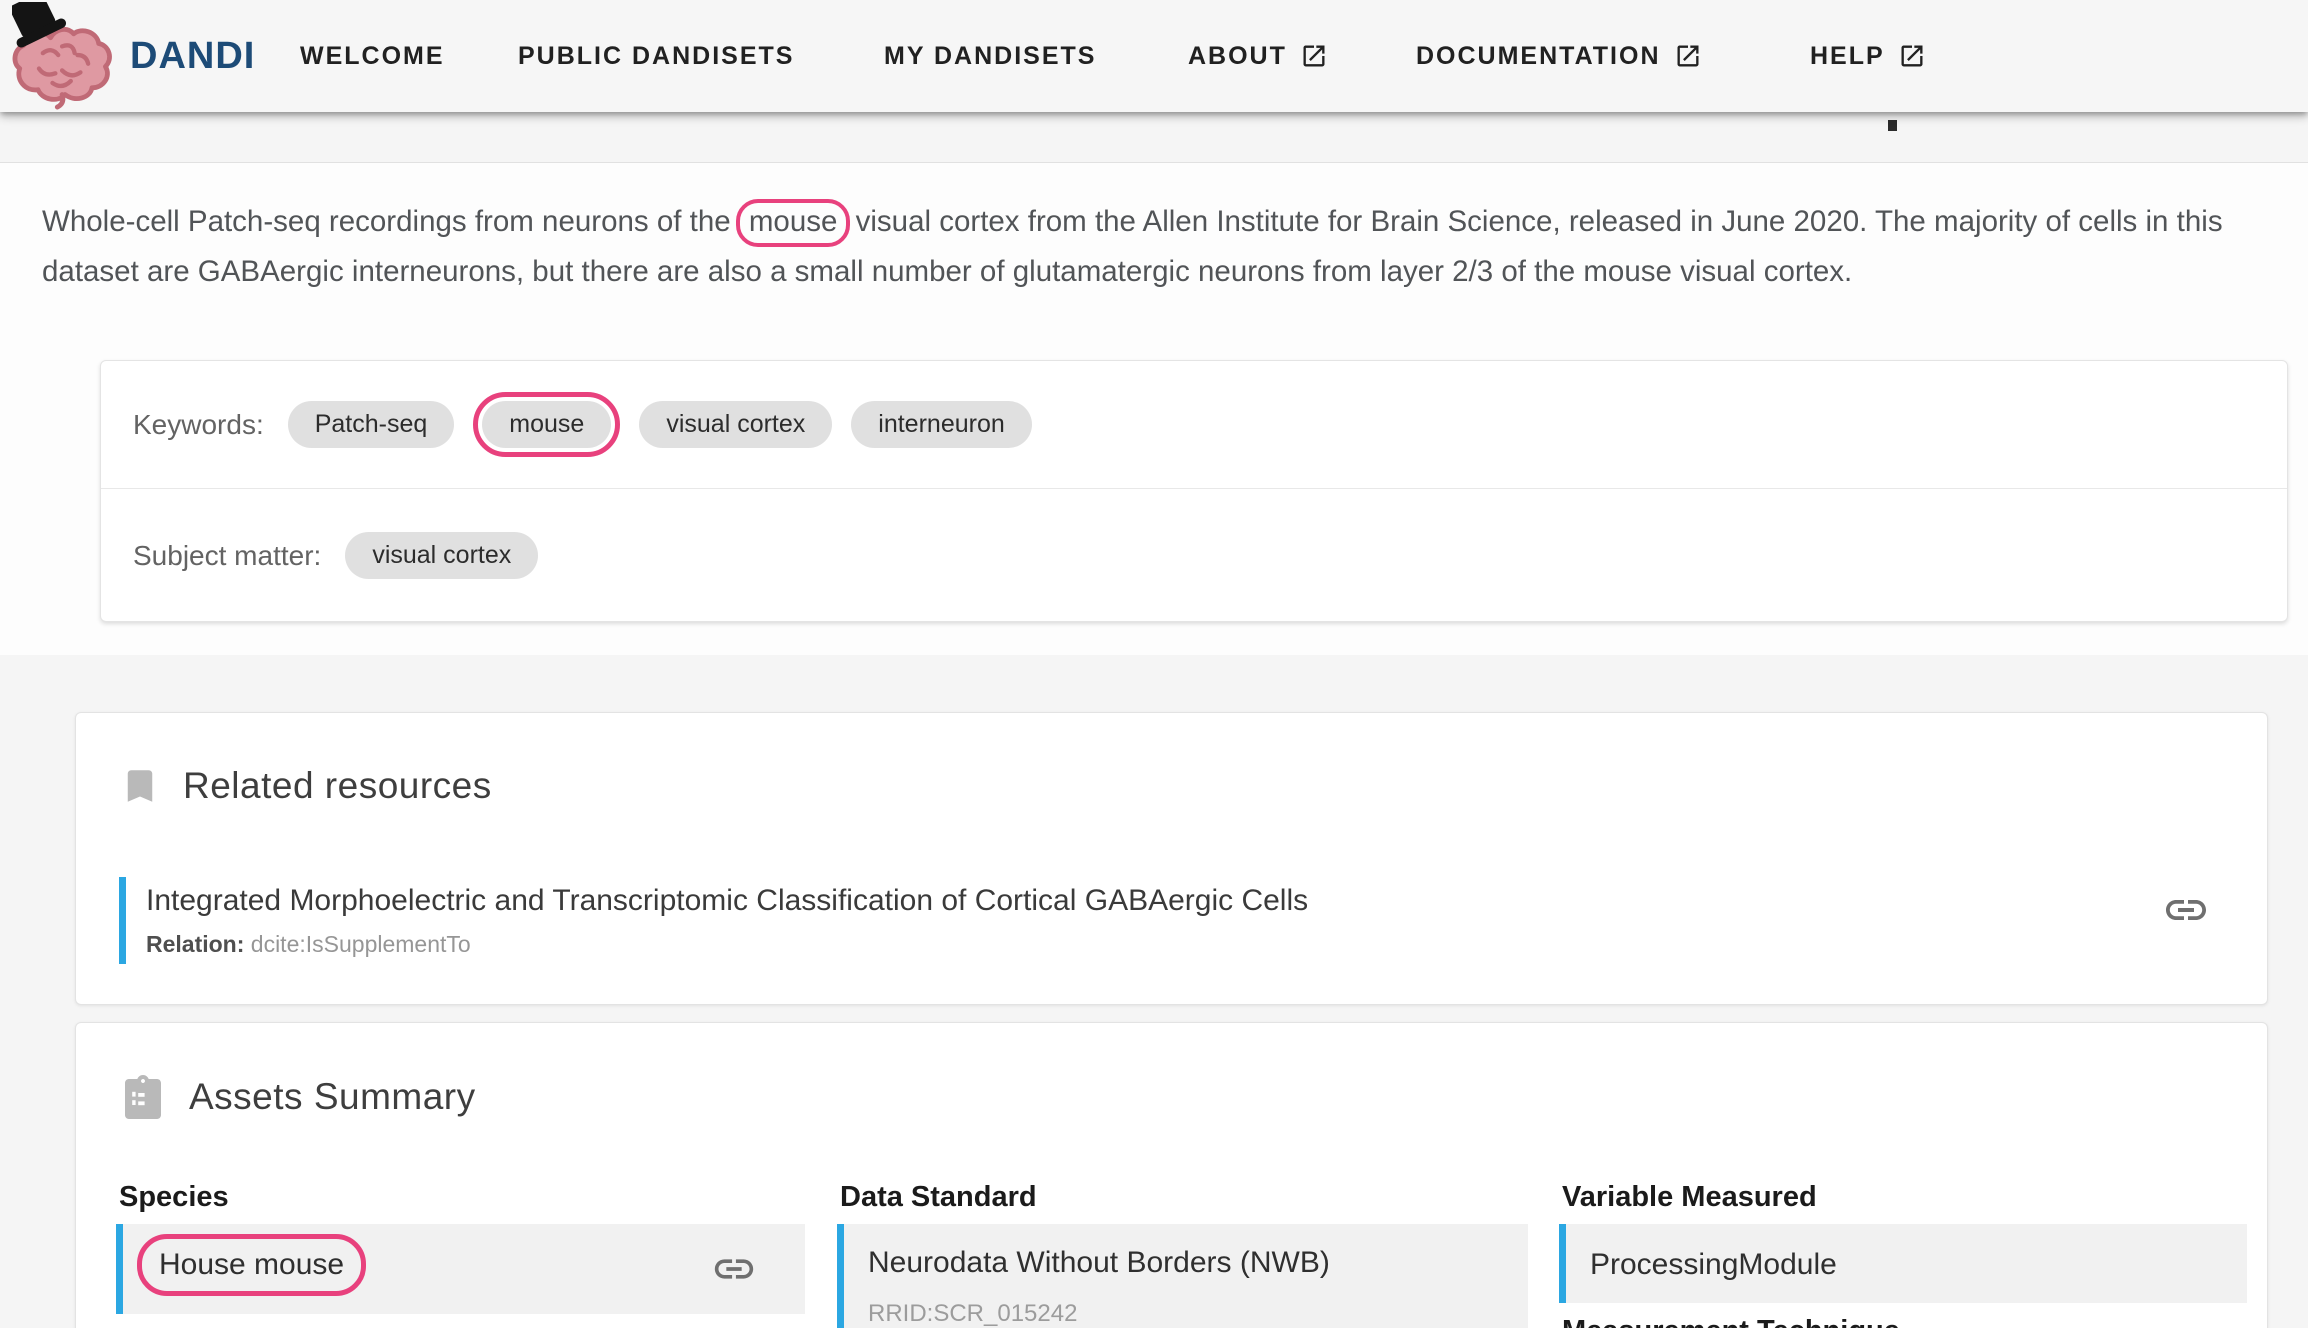 This screenshot has height=1328, width=2308. Describe the element at coordinates (337, 785) in the screenshot. I see `related-resources-title: Related resources` at that location.